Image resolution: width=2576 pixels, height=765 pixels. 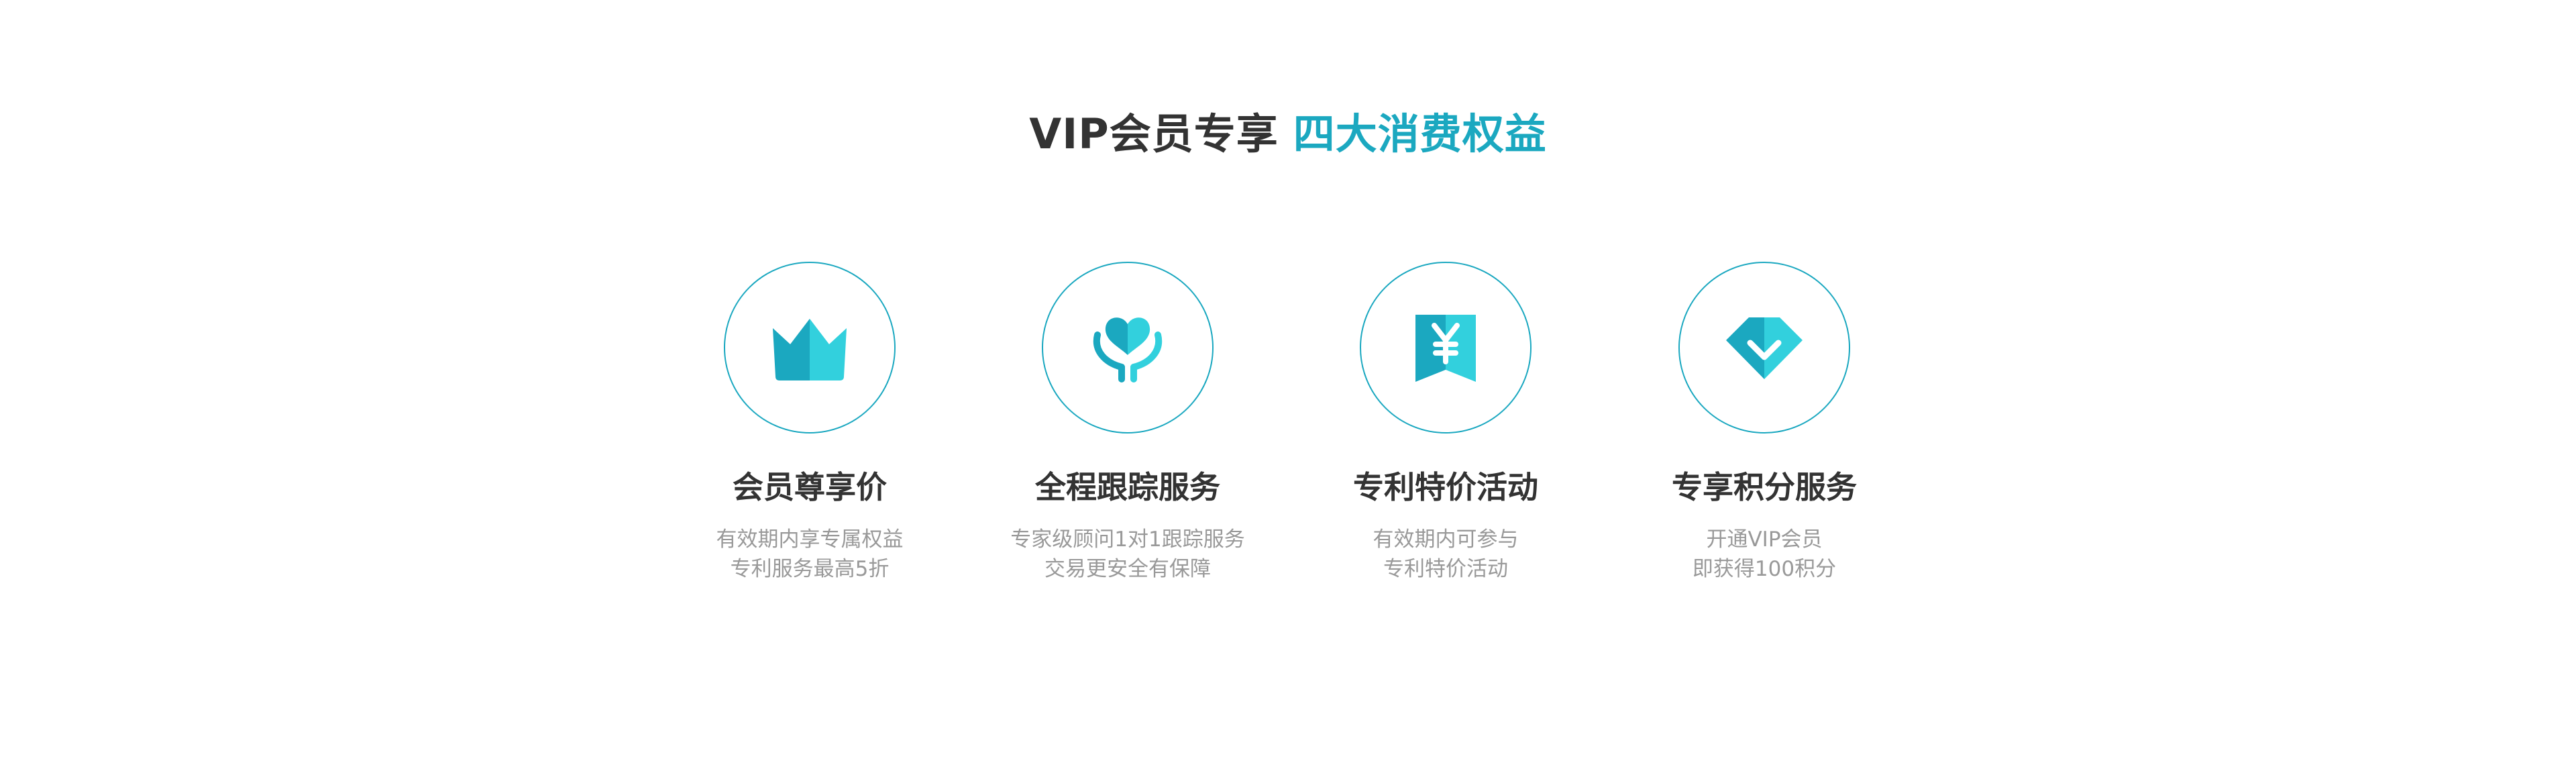 I want to click on headline-main: VIP会员专享, so click(x=1154, y=133).